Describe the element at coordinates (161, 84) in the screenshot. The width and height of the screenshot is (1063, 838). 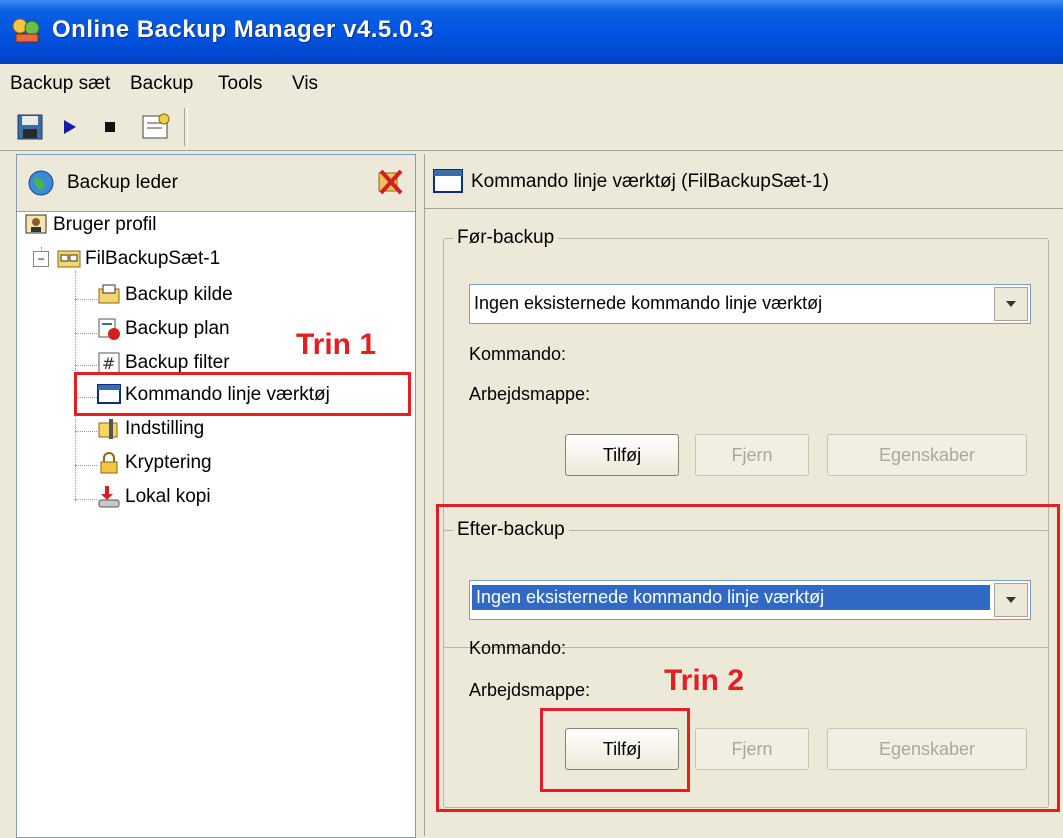
I see `menu-backup: Backup` at that location.